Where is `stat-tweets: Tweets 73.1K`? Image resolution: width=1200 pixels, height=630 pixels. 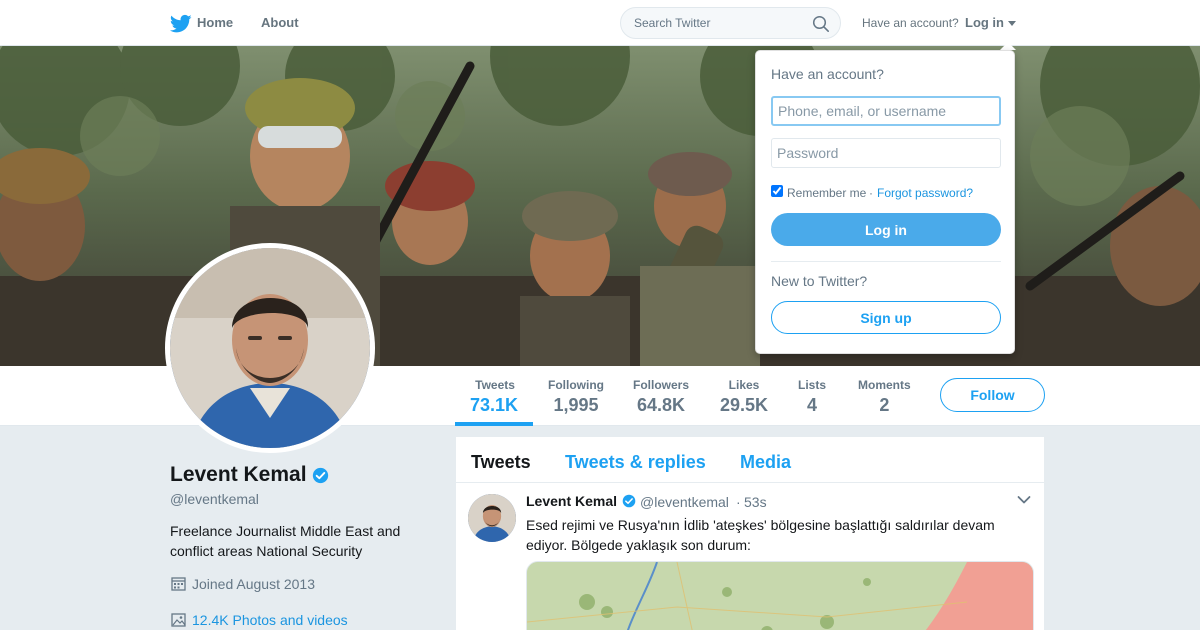
stat-tweets: Tweets 73.1K is located at coordinates (494, 397).